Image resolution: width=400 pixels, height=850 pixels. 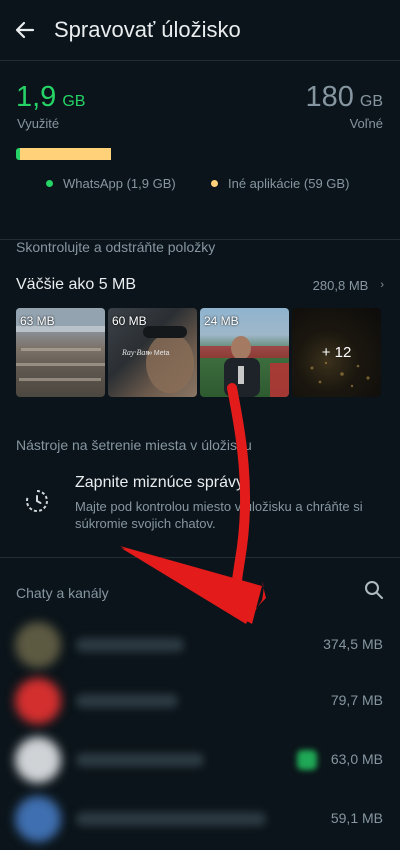 I want to click on thumbnail-size-label: 60 MB, so click(x=129, y=321).